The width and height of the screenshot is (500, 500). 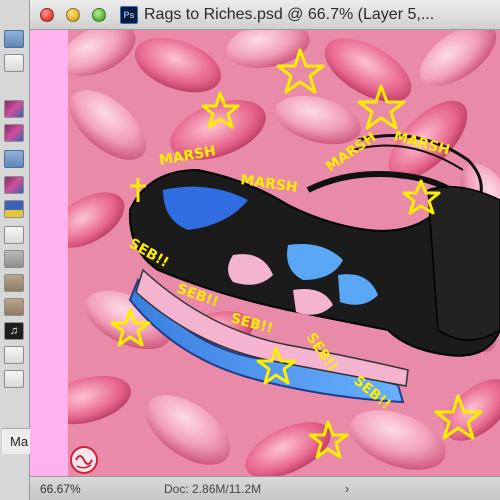 What do you see at coordinates (14, 331) in the screenshot?
I see `music-icon: ♫` at bounding box center [14, 331].